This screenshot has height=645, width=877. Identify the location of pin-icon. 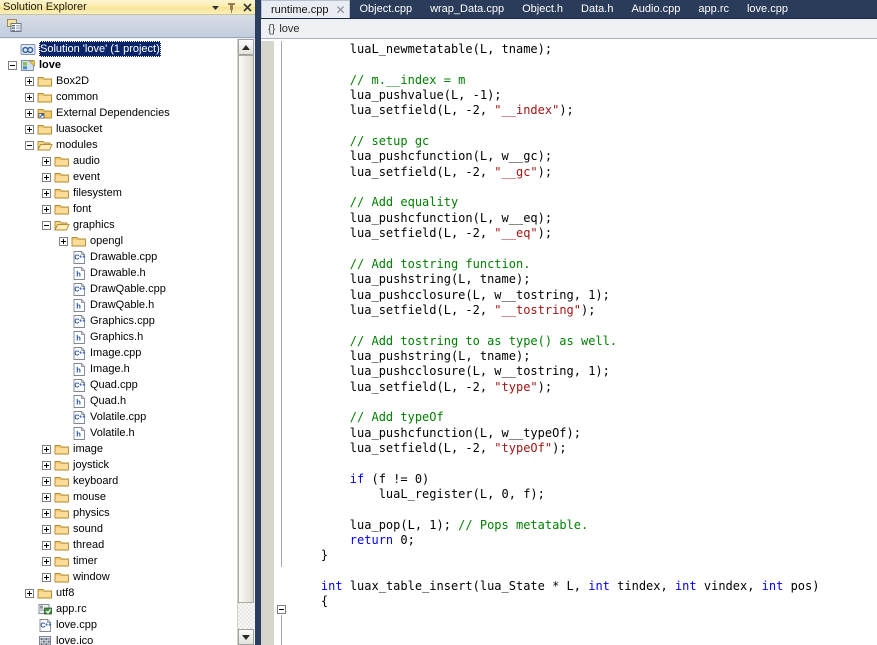
(231, 7).